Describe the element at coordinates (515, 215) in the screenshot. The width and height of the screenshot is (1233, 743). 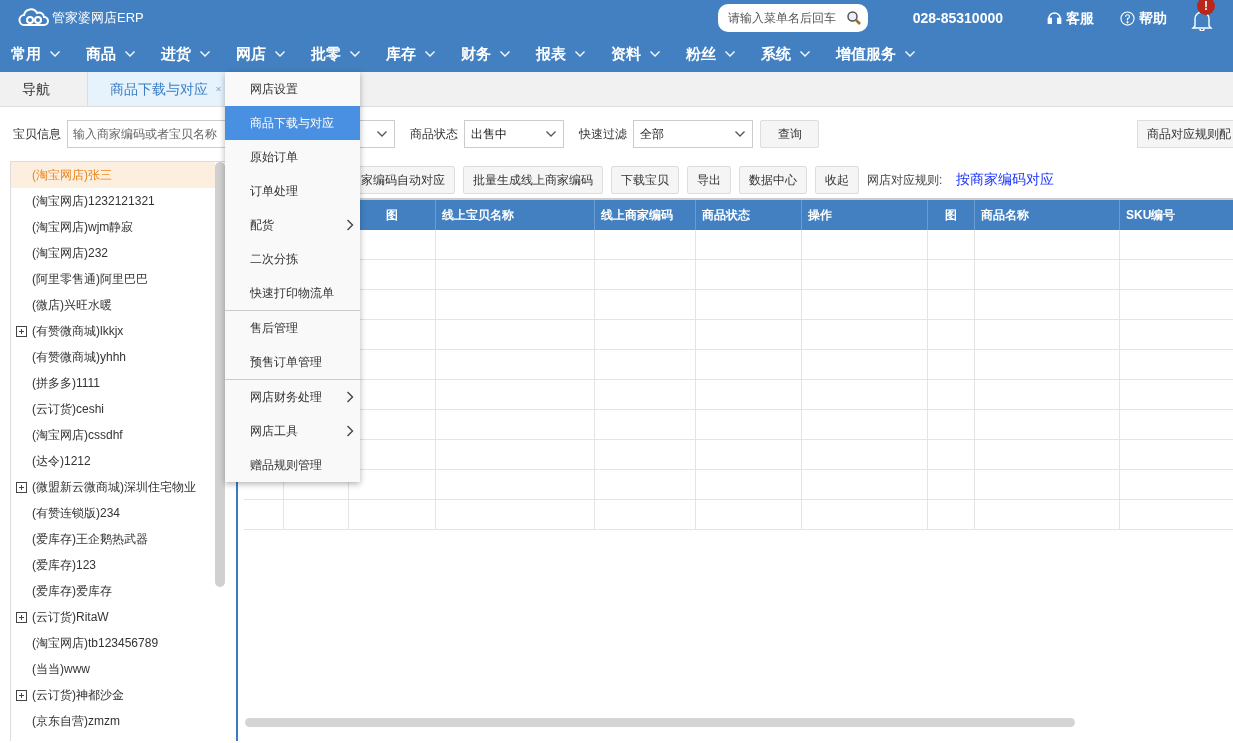
I see `column-header: 线上宝贝名称` at that location.